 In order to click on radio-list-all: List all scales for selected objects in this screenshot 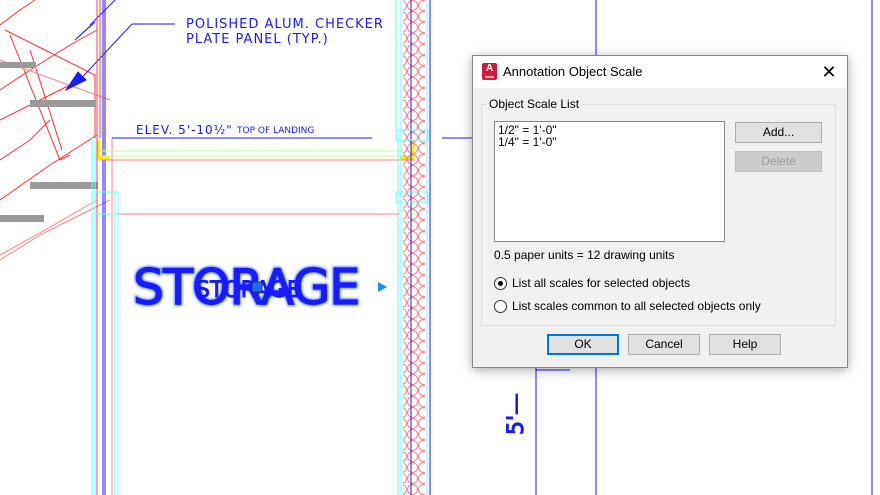, I will do `click(592, 283)`.